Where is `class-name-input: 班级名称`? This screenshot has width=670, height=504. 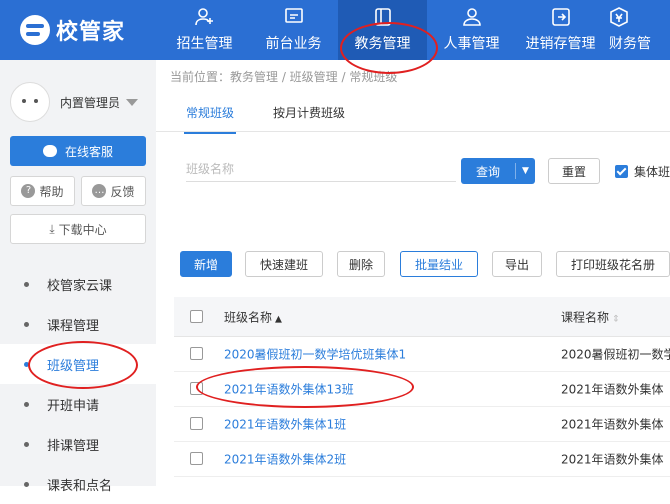
class-name-input: 班级名称 is located at coordinates (321, 171).